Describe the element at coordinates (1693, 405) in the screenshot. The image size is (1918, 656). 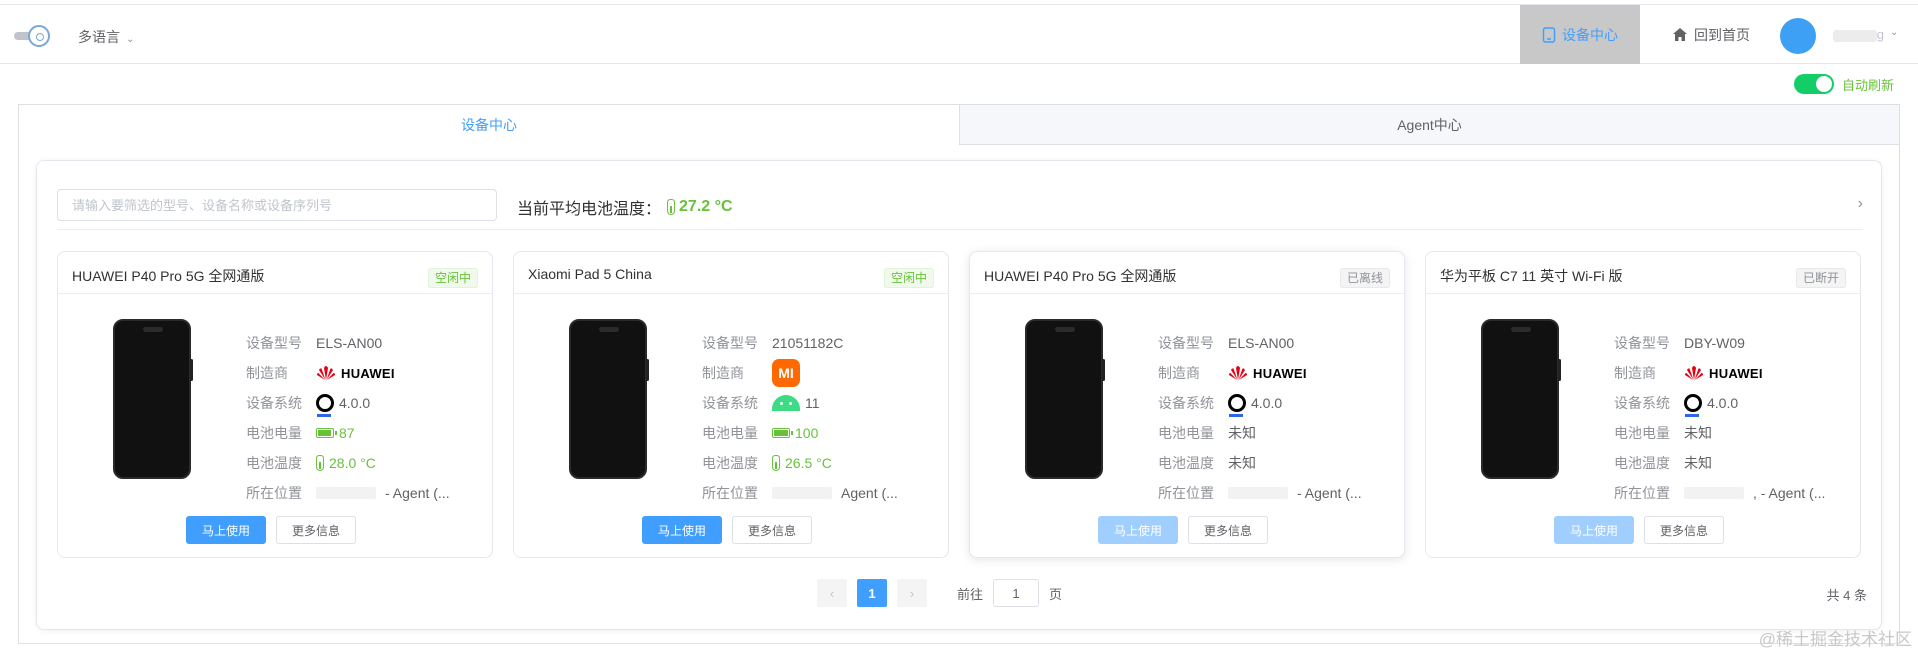
I see `harmonyos-icon` at that location.